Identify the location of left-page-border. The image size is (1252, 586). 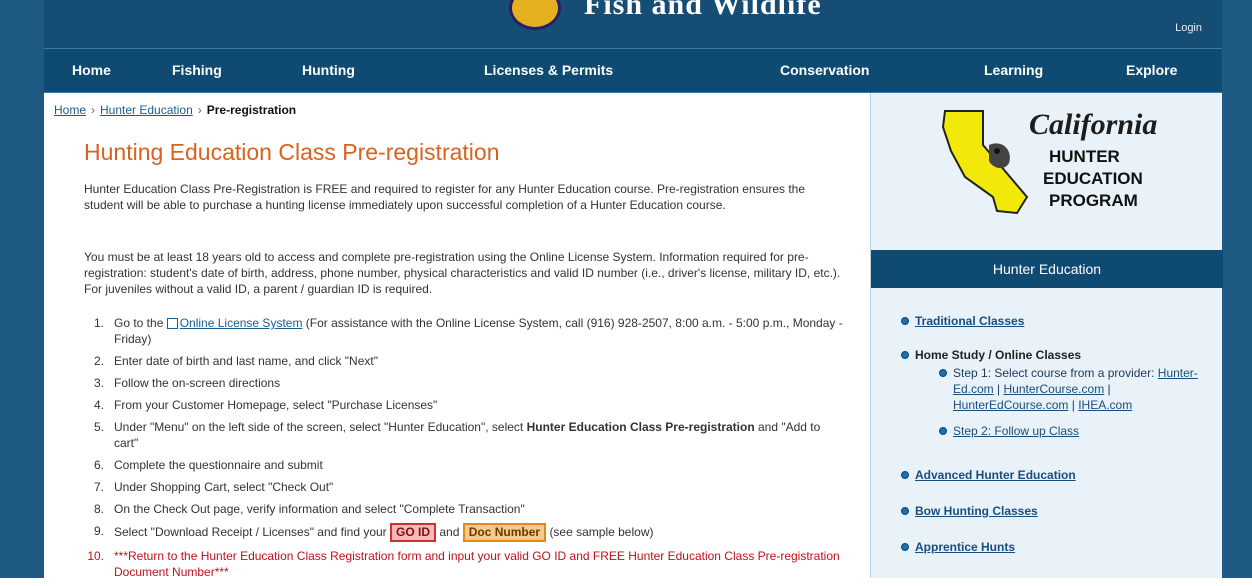
(22, 289).